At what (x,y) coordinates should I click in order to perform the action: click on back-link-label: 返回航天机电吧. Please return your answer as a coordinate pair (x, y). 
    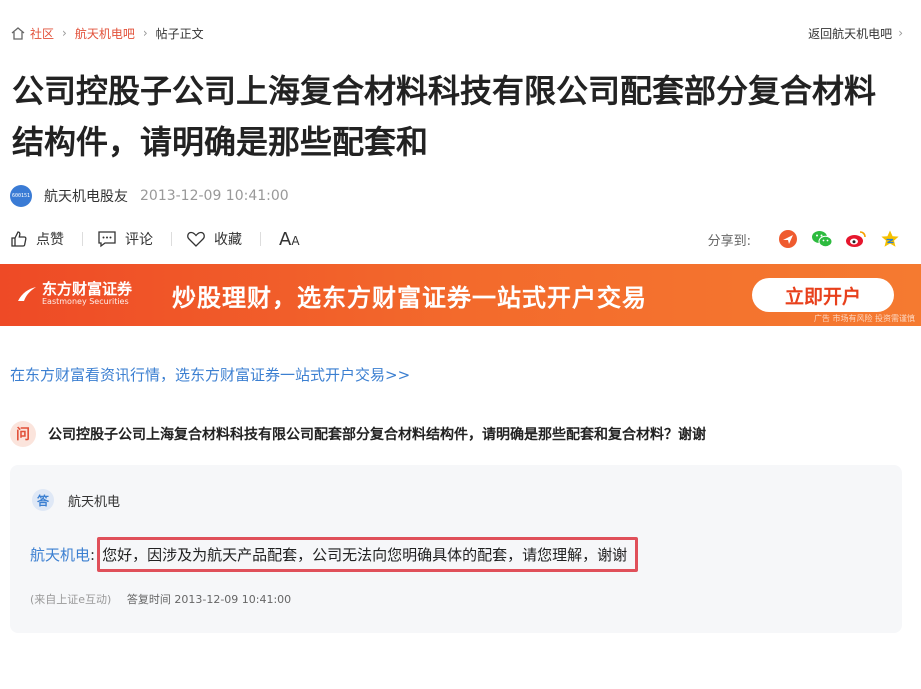
    Looking at the image, I should click on (850, 33).